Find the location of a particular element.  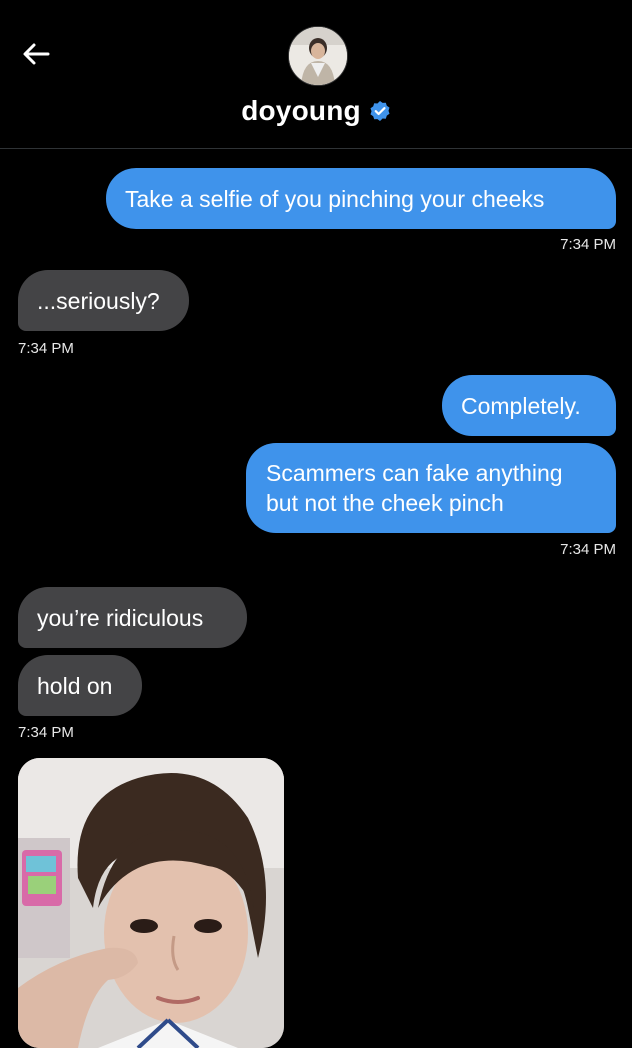

message-bubble-outgoing: Completely. is located at coordinates (529, 405).